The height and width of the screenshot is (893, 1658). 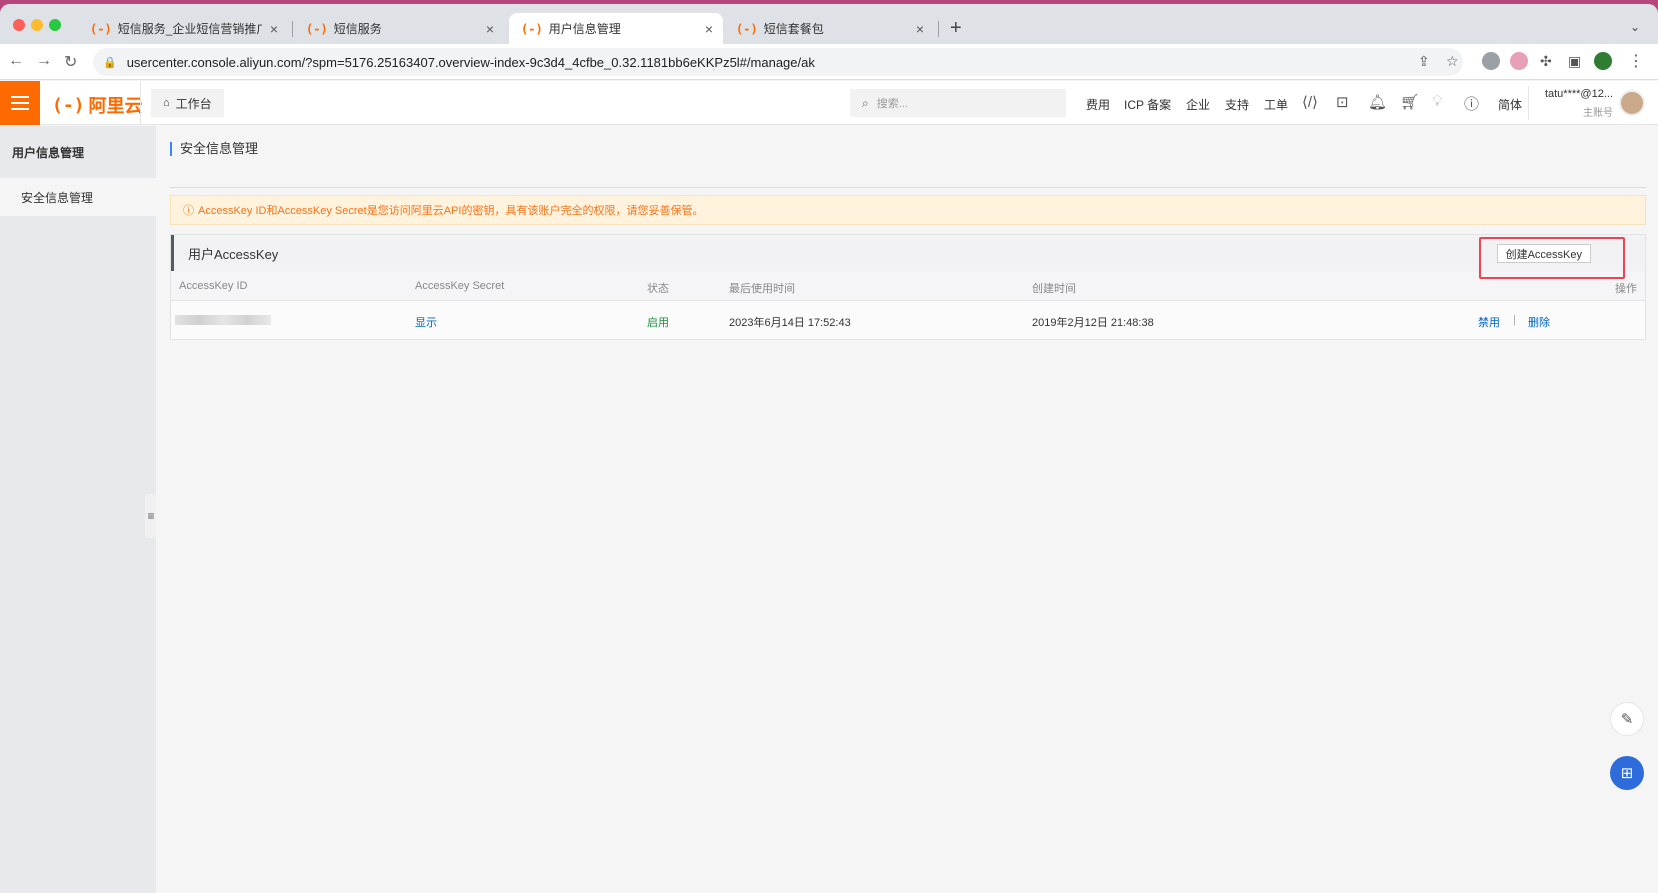 What do you see at coordinates (1437, 101) in the screenshot?
I see `lightbulb-icon: 💡︎` at bounding box center [1437, 101].